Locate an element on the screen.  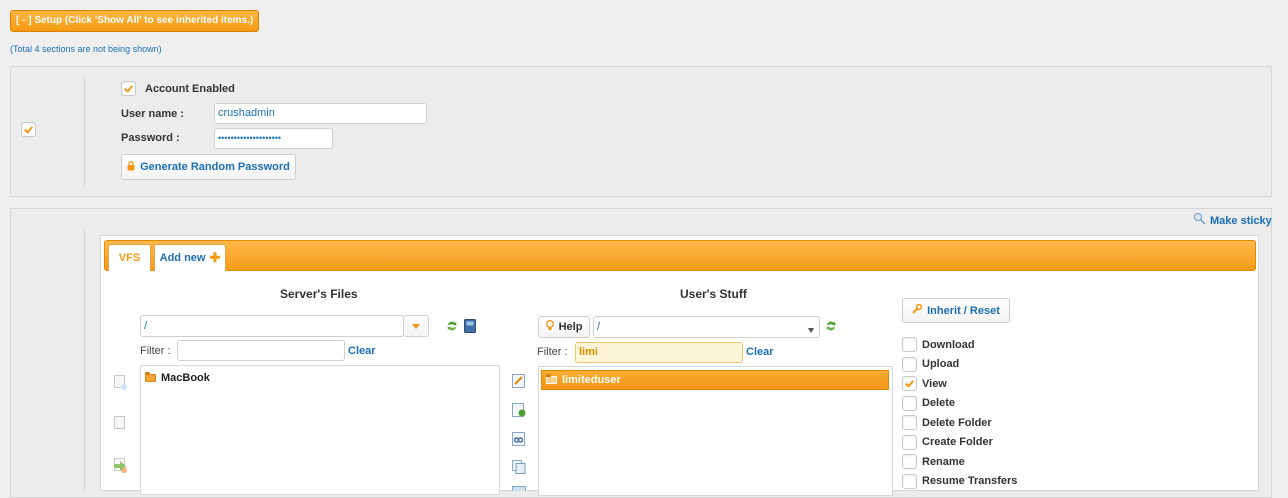
tab-vfs: VFS is located at coordinates (129, 257).